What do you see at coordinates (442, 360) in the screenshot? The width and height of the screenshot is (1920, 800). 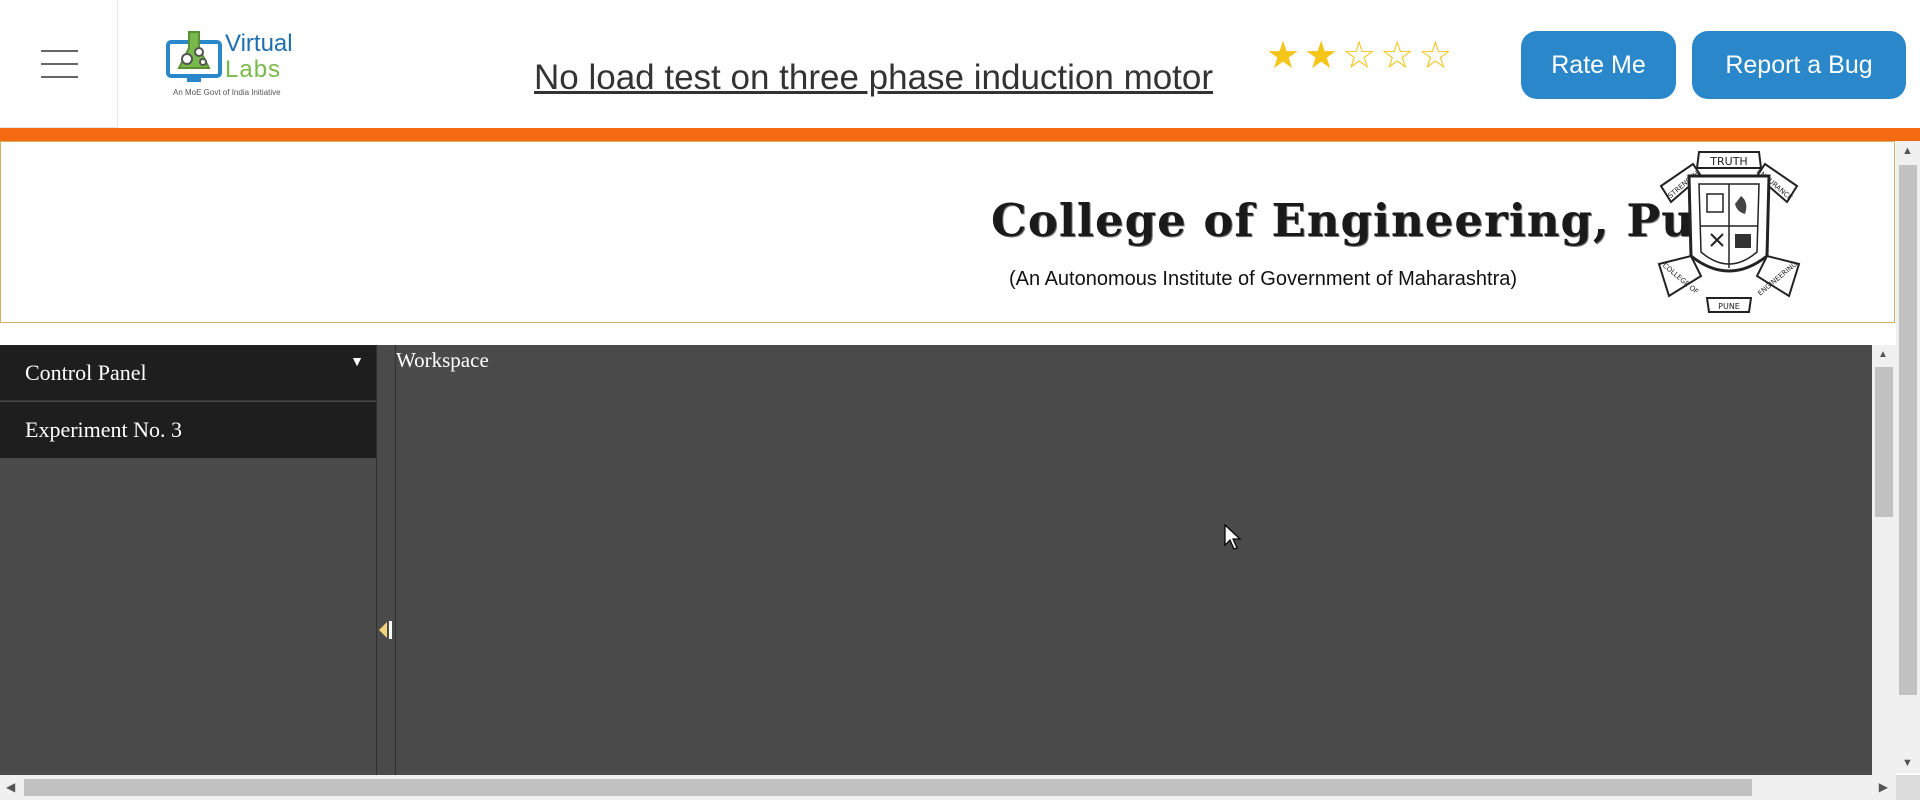 I see `workspace-label: Workspace` at bounding box center [442, 360].